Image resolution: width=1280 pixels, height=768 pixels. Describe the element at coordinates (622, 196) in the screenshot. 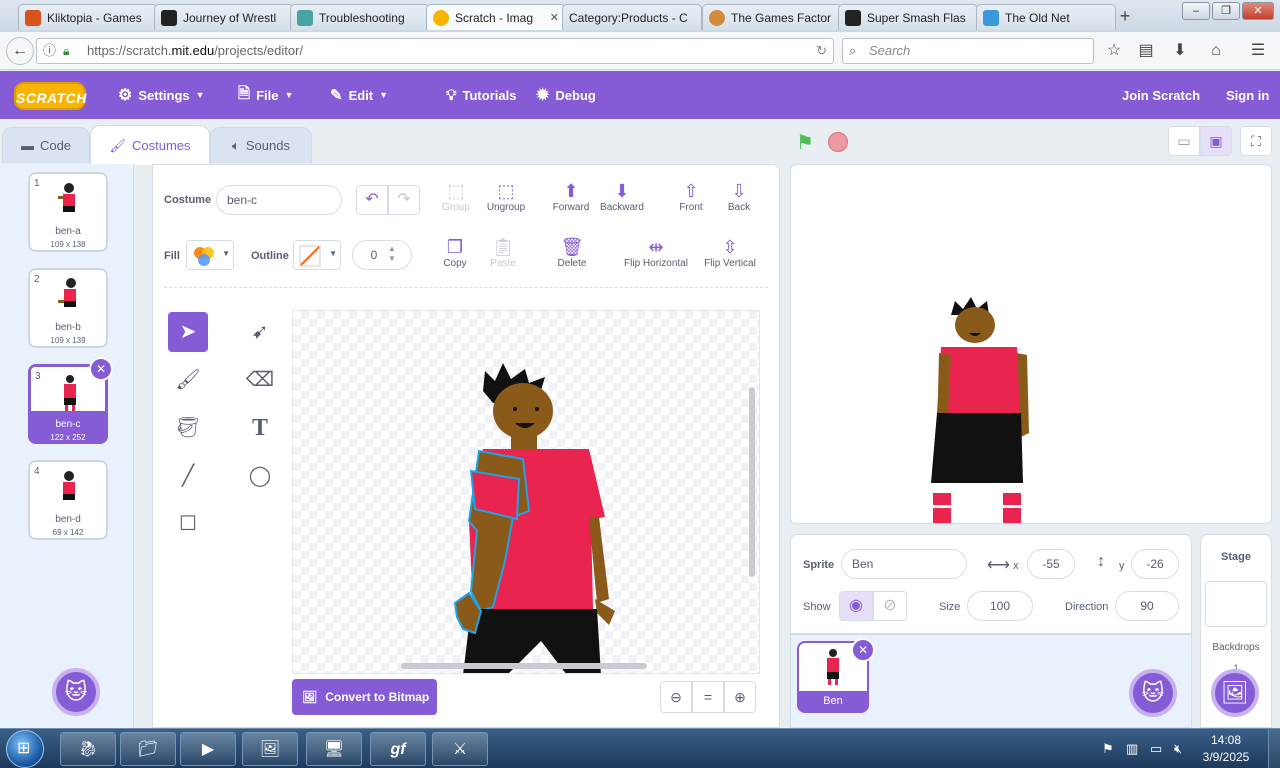

I see `backward-button: ⬇ Backward` at that location.